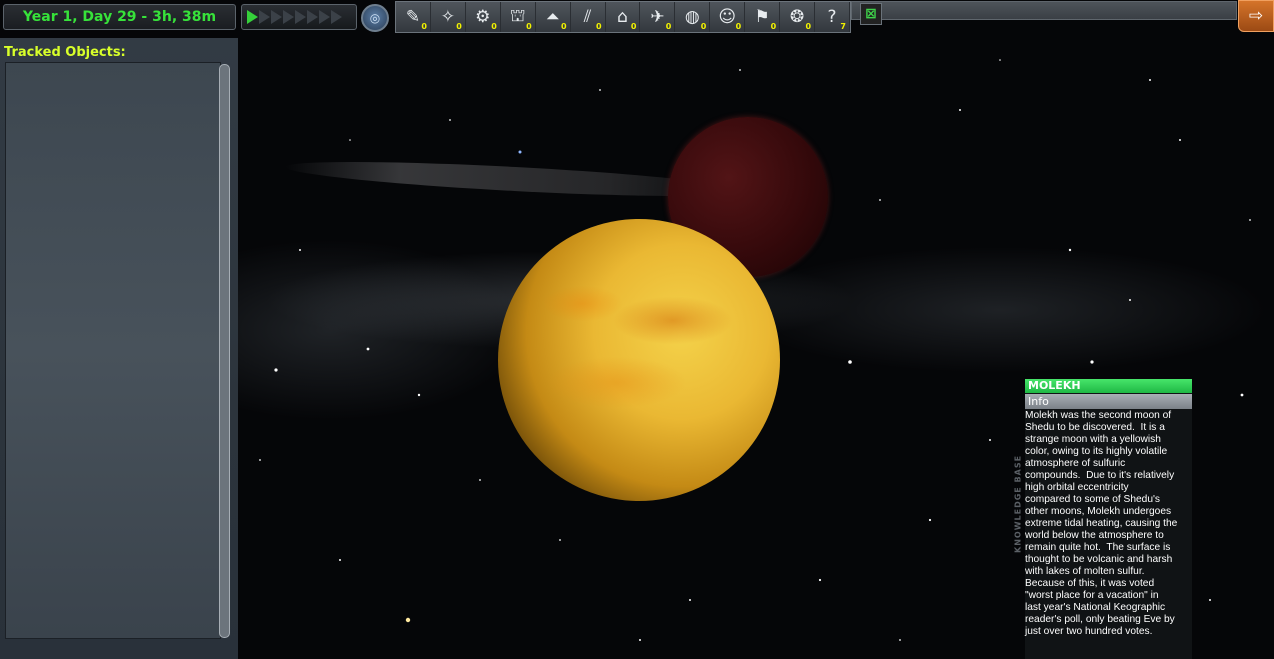 The height and width of the screenshot is (659, 1274). I want to click on plane-icon: ✈, so click(657, 17).